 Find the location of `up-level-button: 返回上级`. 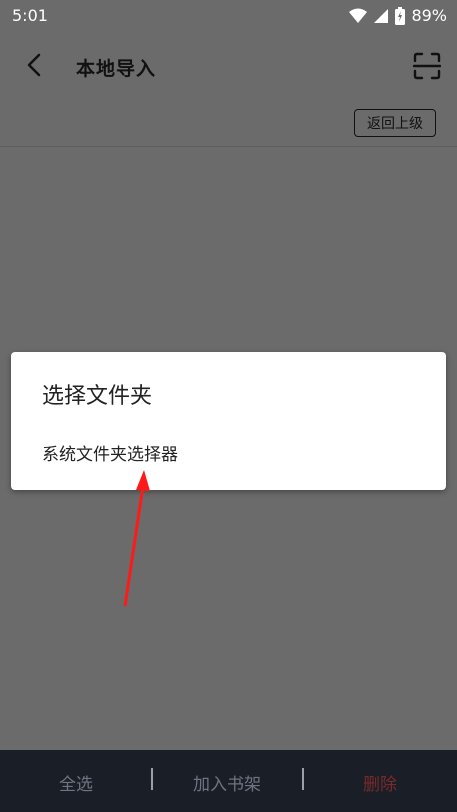

up-level-button: 返回上级 is located at coordinates (395, 123).